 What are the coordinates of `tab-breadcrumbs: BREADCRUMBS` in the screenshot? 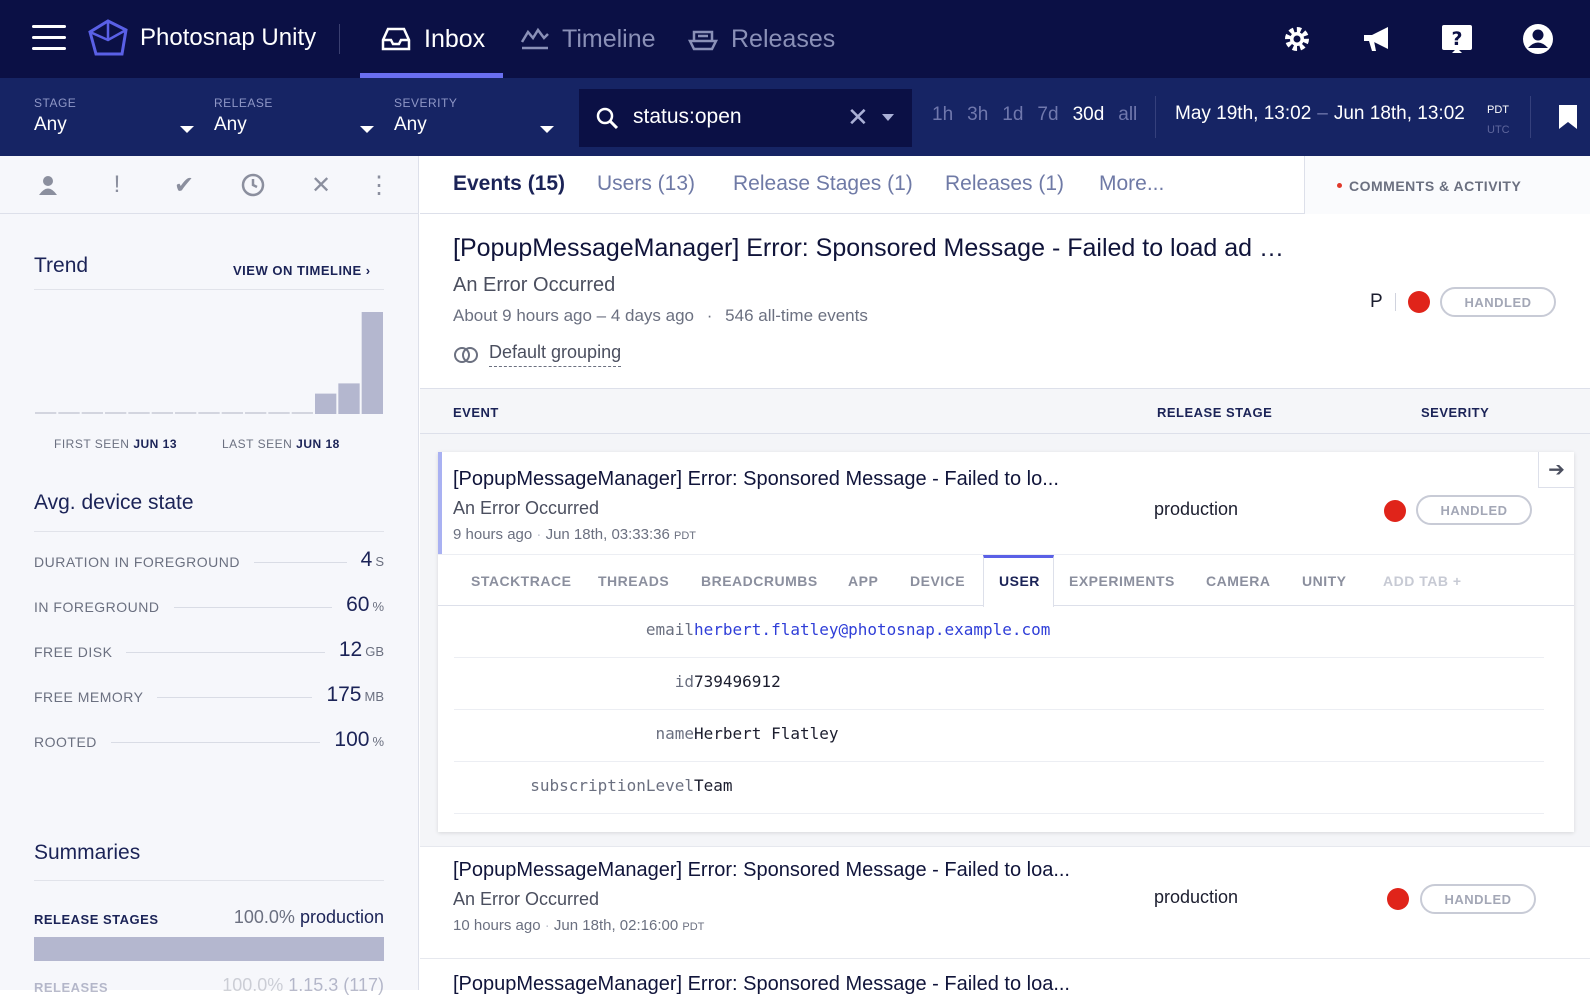 It's located at (759, 581).